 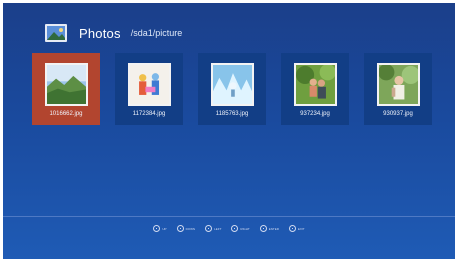 I want to click on hint-left: LEFT, so click(x=213, y=228).